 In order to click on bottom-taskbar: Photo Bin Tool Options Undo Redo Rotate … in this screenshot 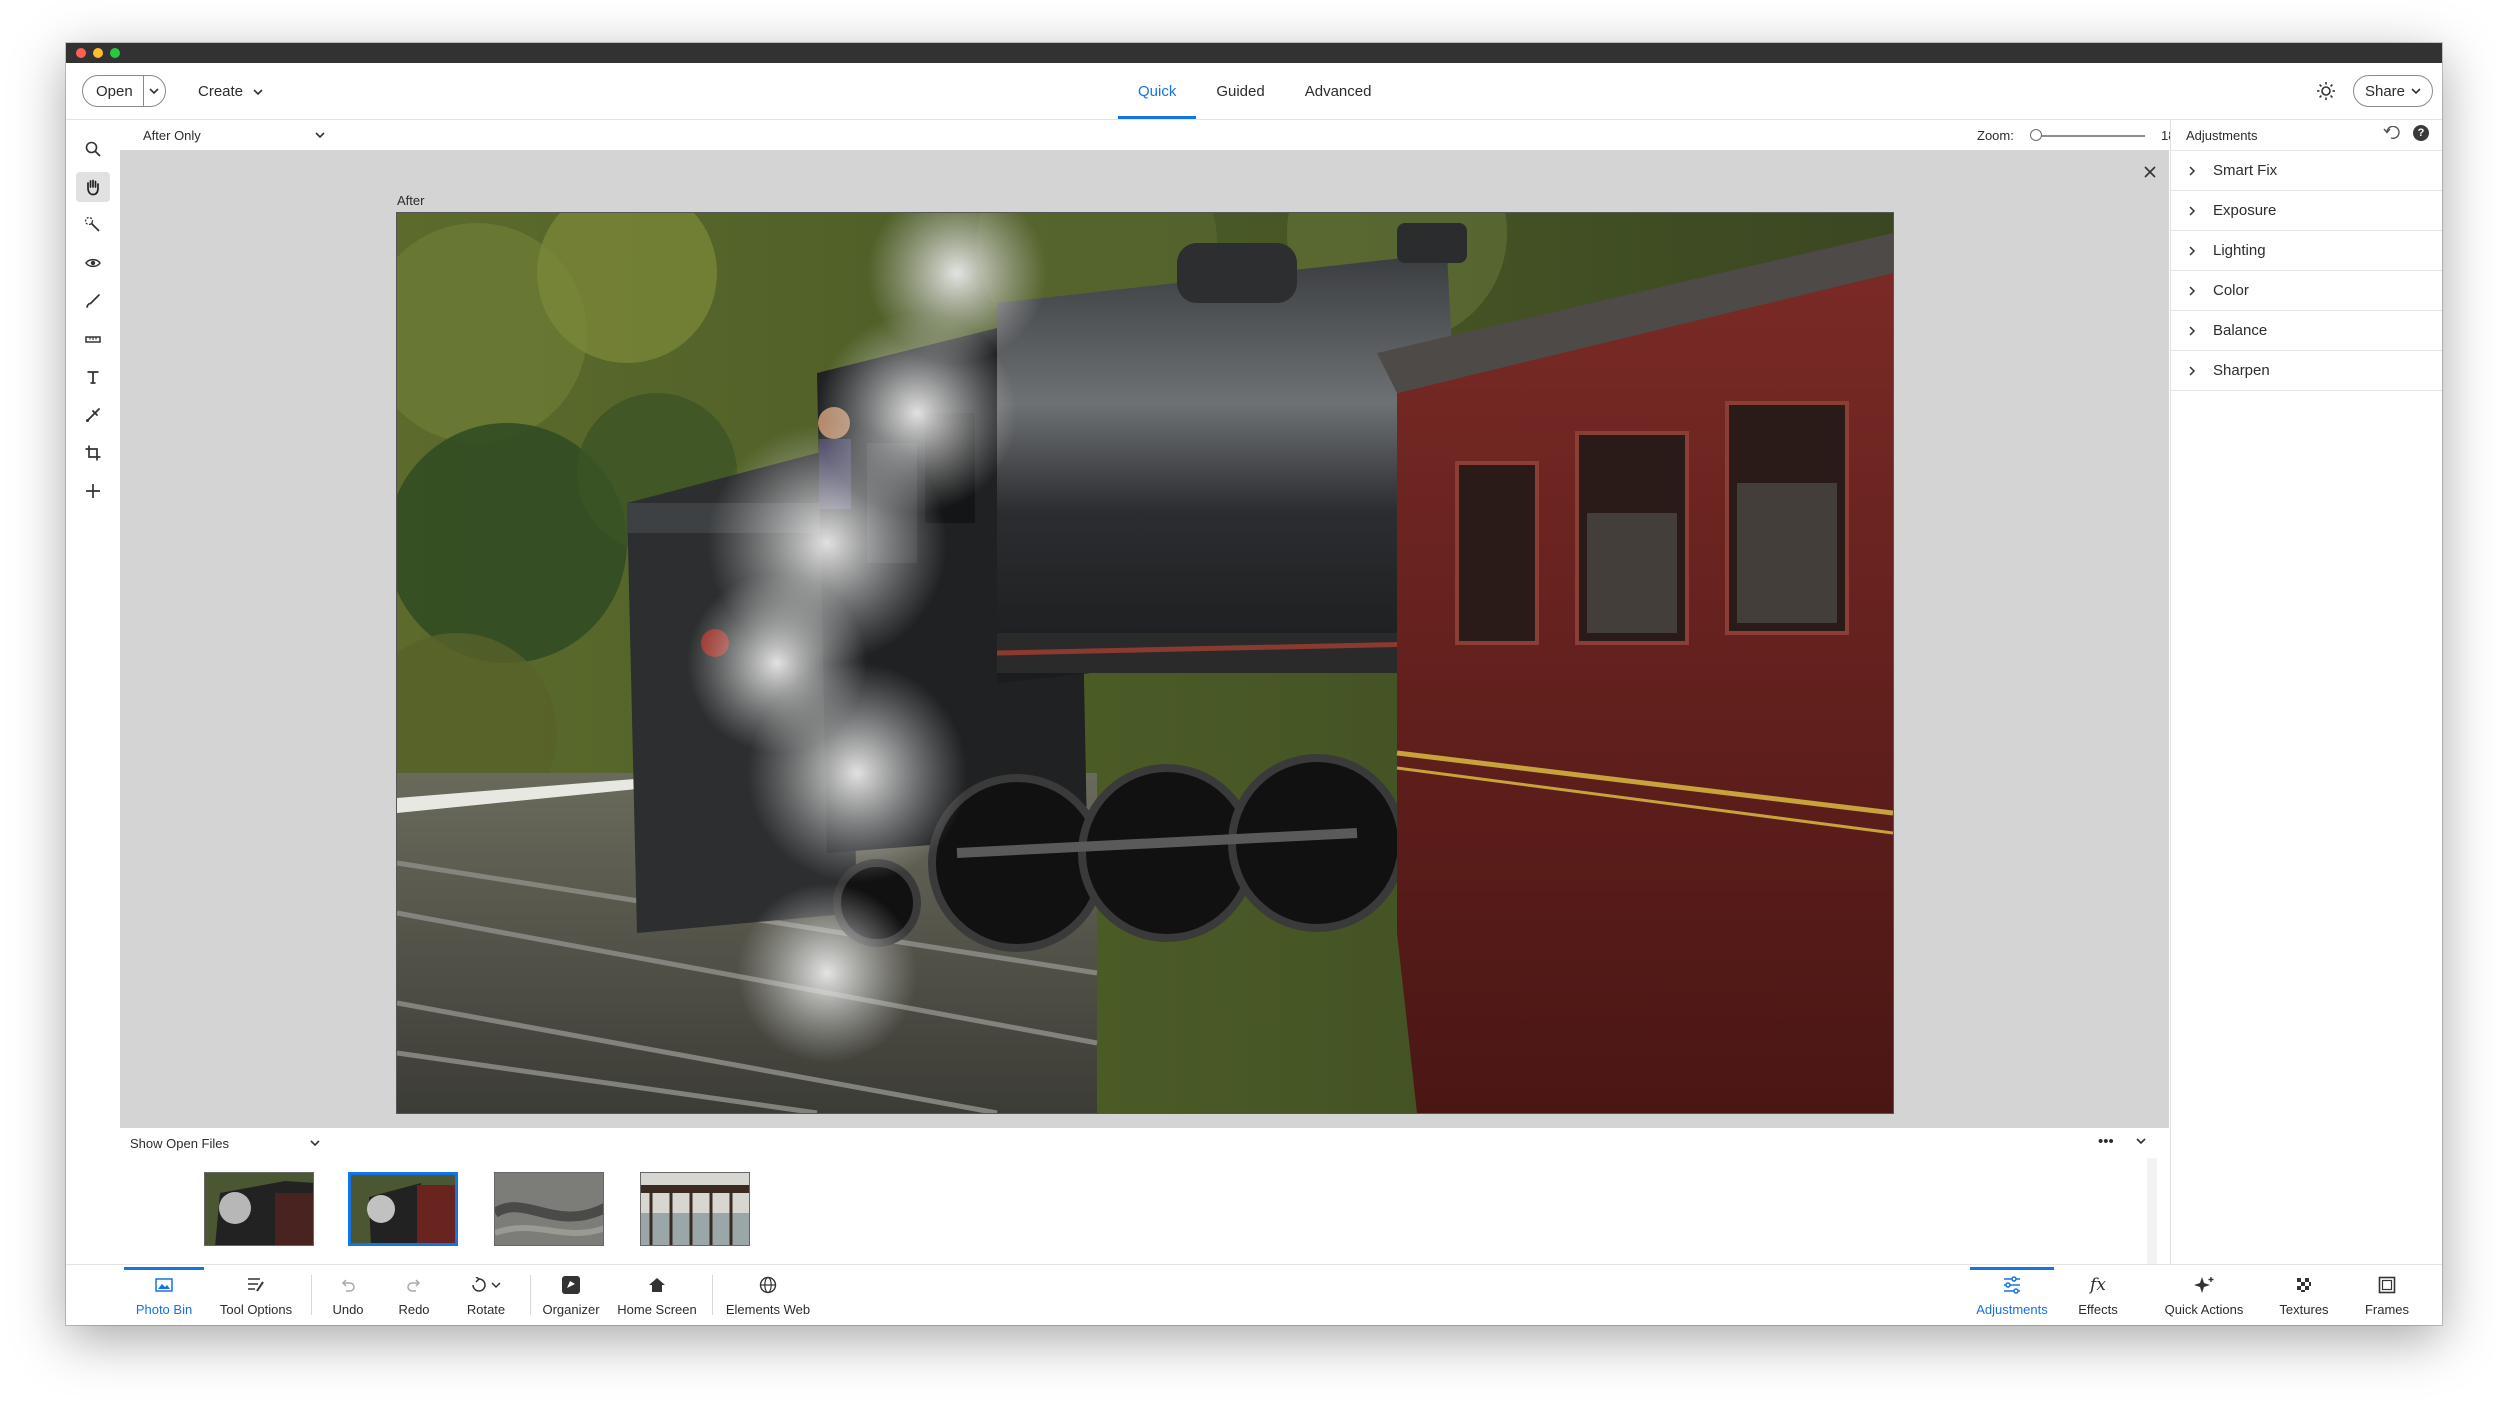, I will do `click(1254, 1294)`.